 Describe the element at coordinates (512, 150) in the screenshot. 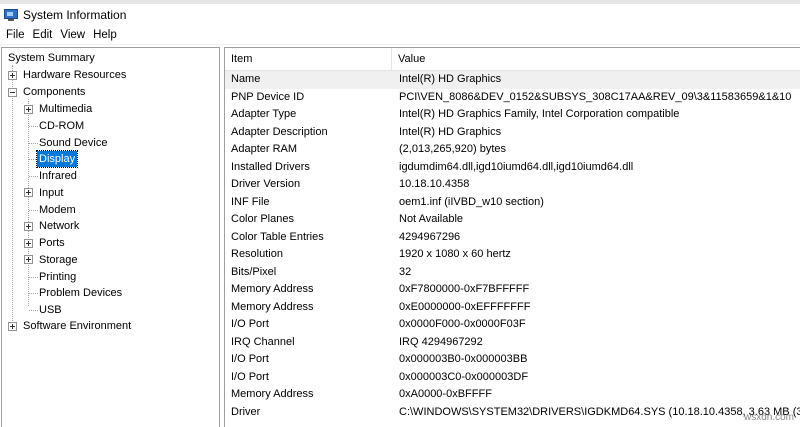

I see `table-row: Adapter RAM (2,013,265,920) bytes` at that location.